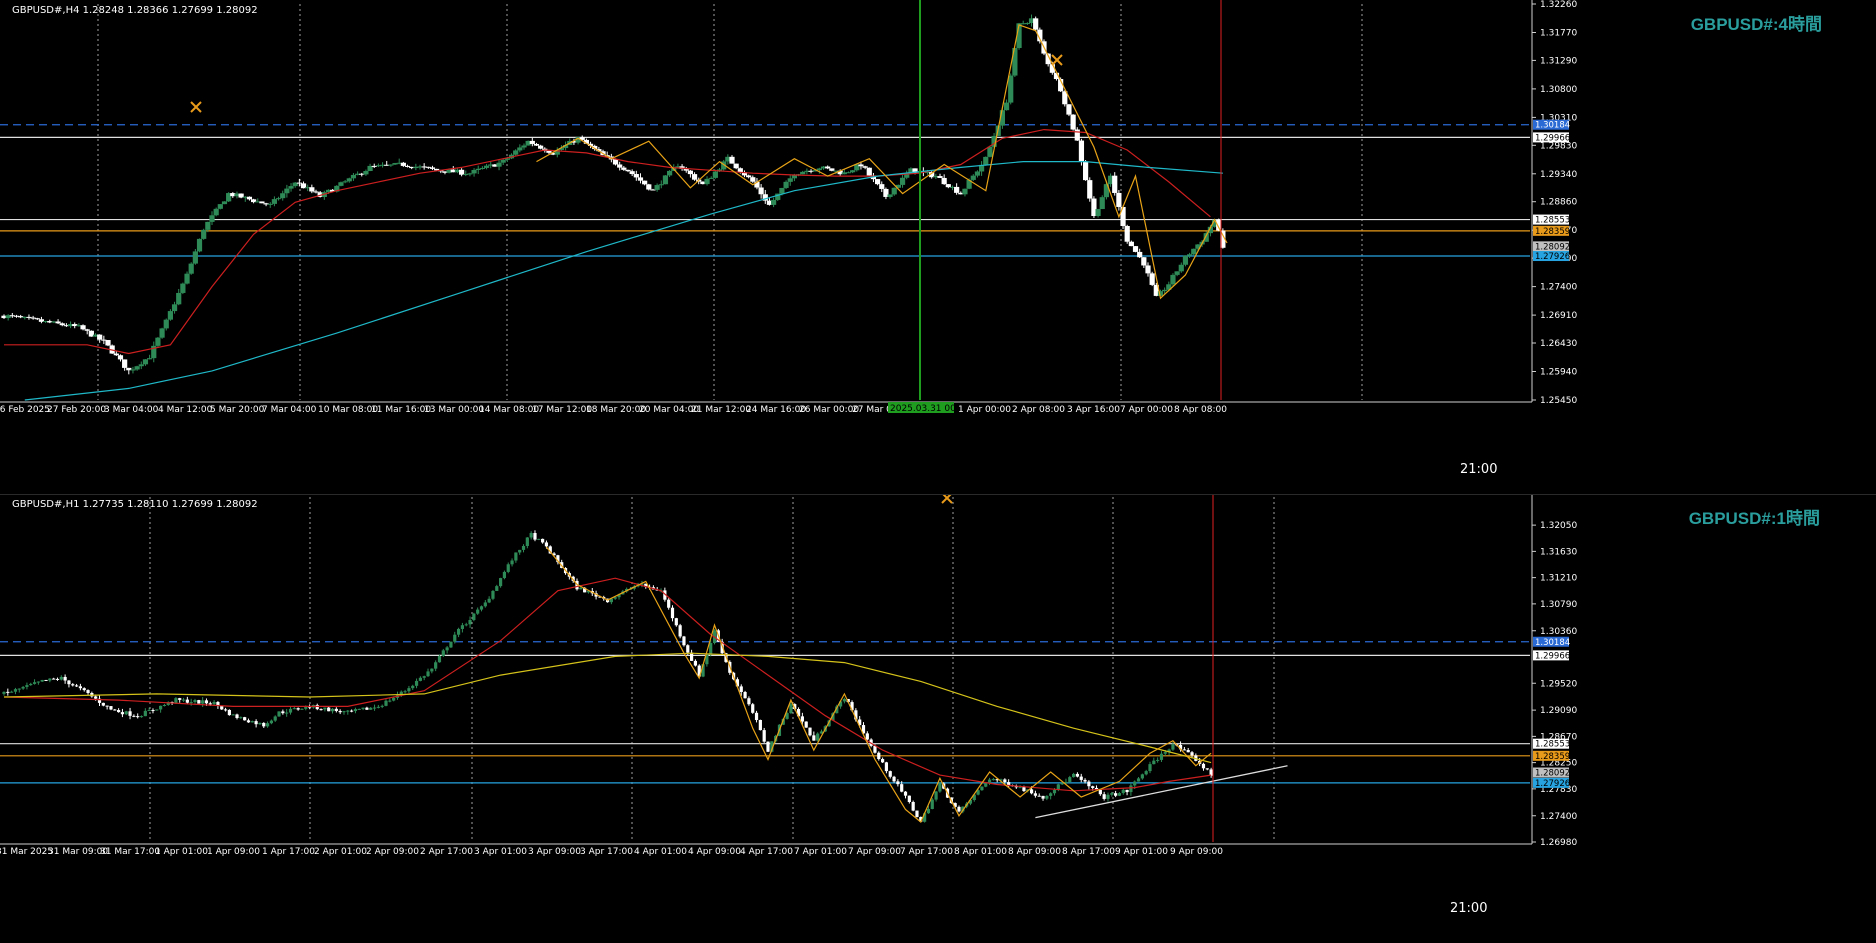 The width and height of the screenshot is (1876, 943). I want to click on price-label-text: 1.30184, so click(1552, 126).